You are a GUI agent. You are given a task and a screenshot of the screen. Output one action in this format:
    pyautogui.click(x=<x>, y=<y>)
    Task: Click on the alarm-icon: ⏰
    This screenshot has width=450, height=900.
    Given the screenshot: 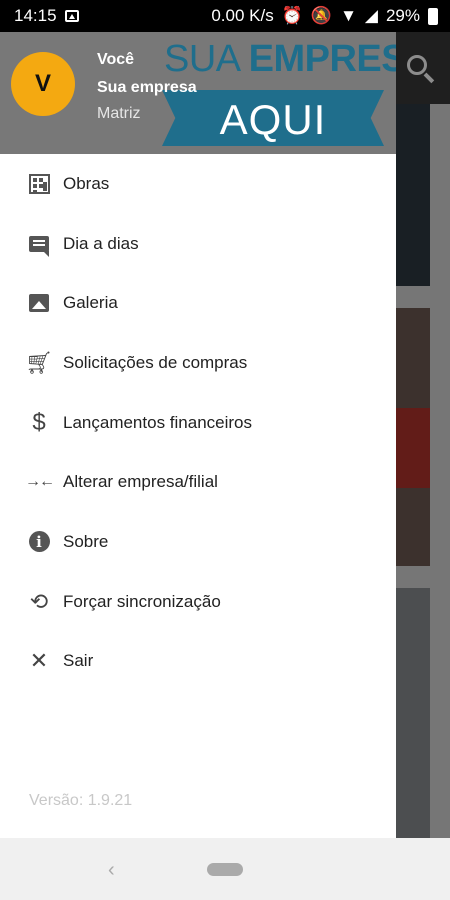 What is the action you would take?
    pyautogui.click(x=292, y=15)
    